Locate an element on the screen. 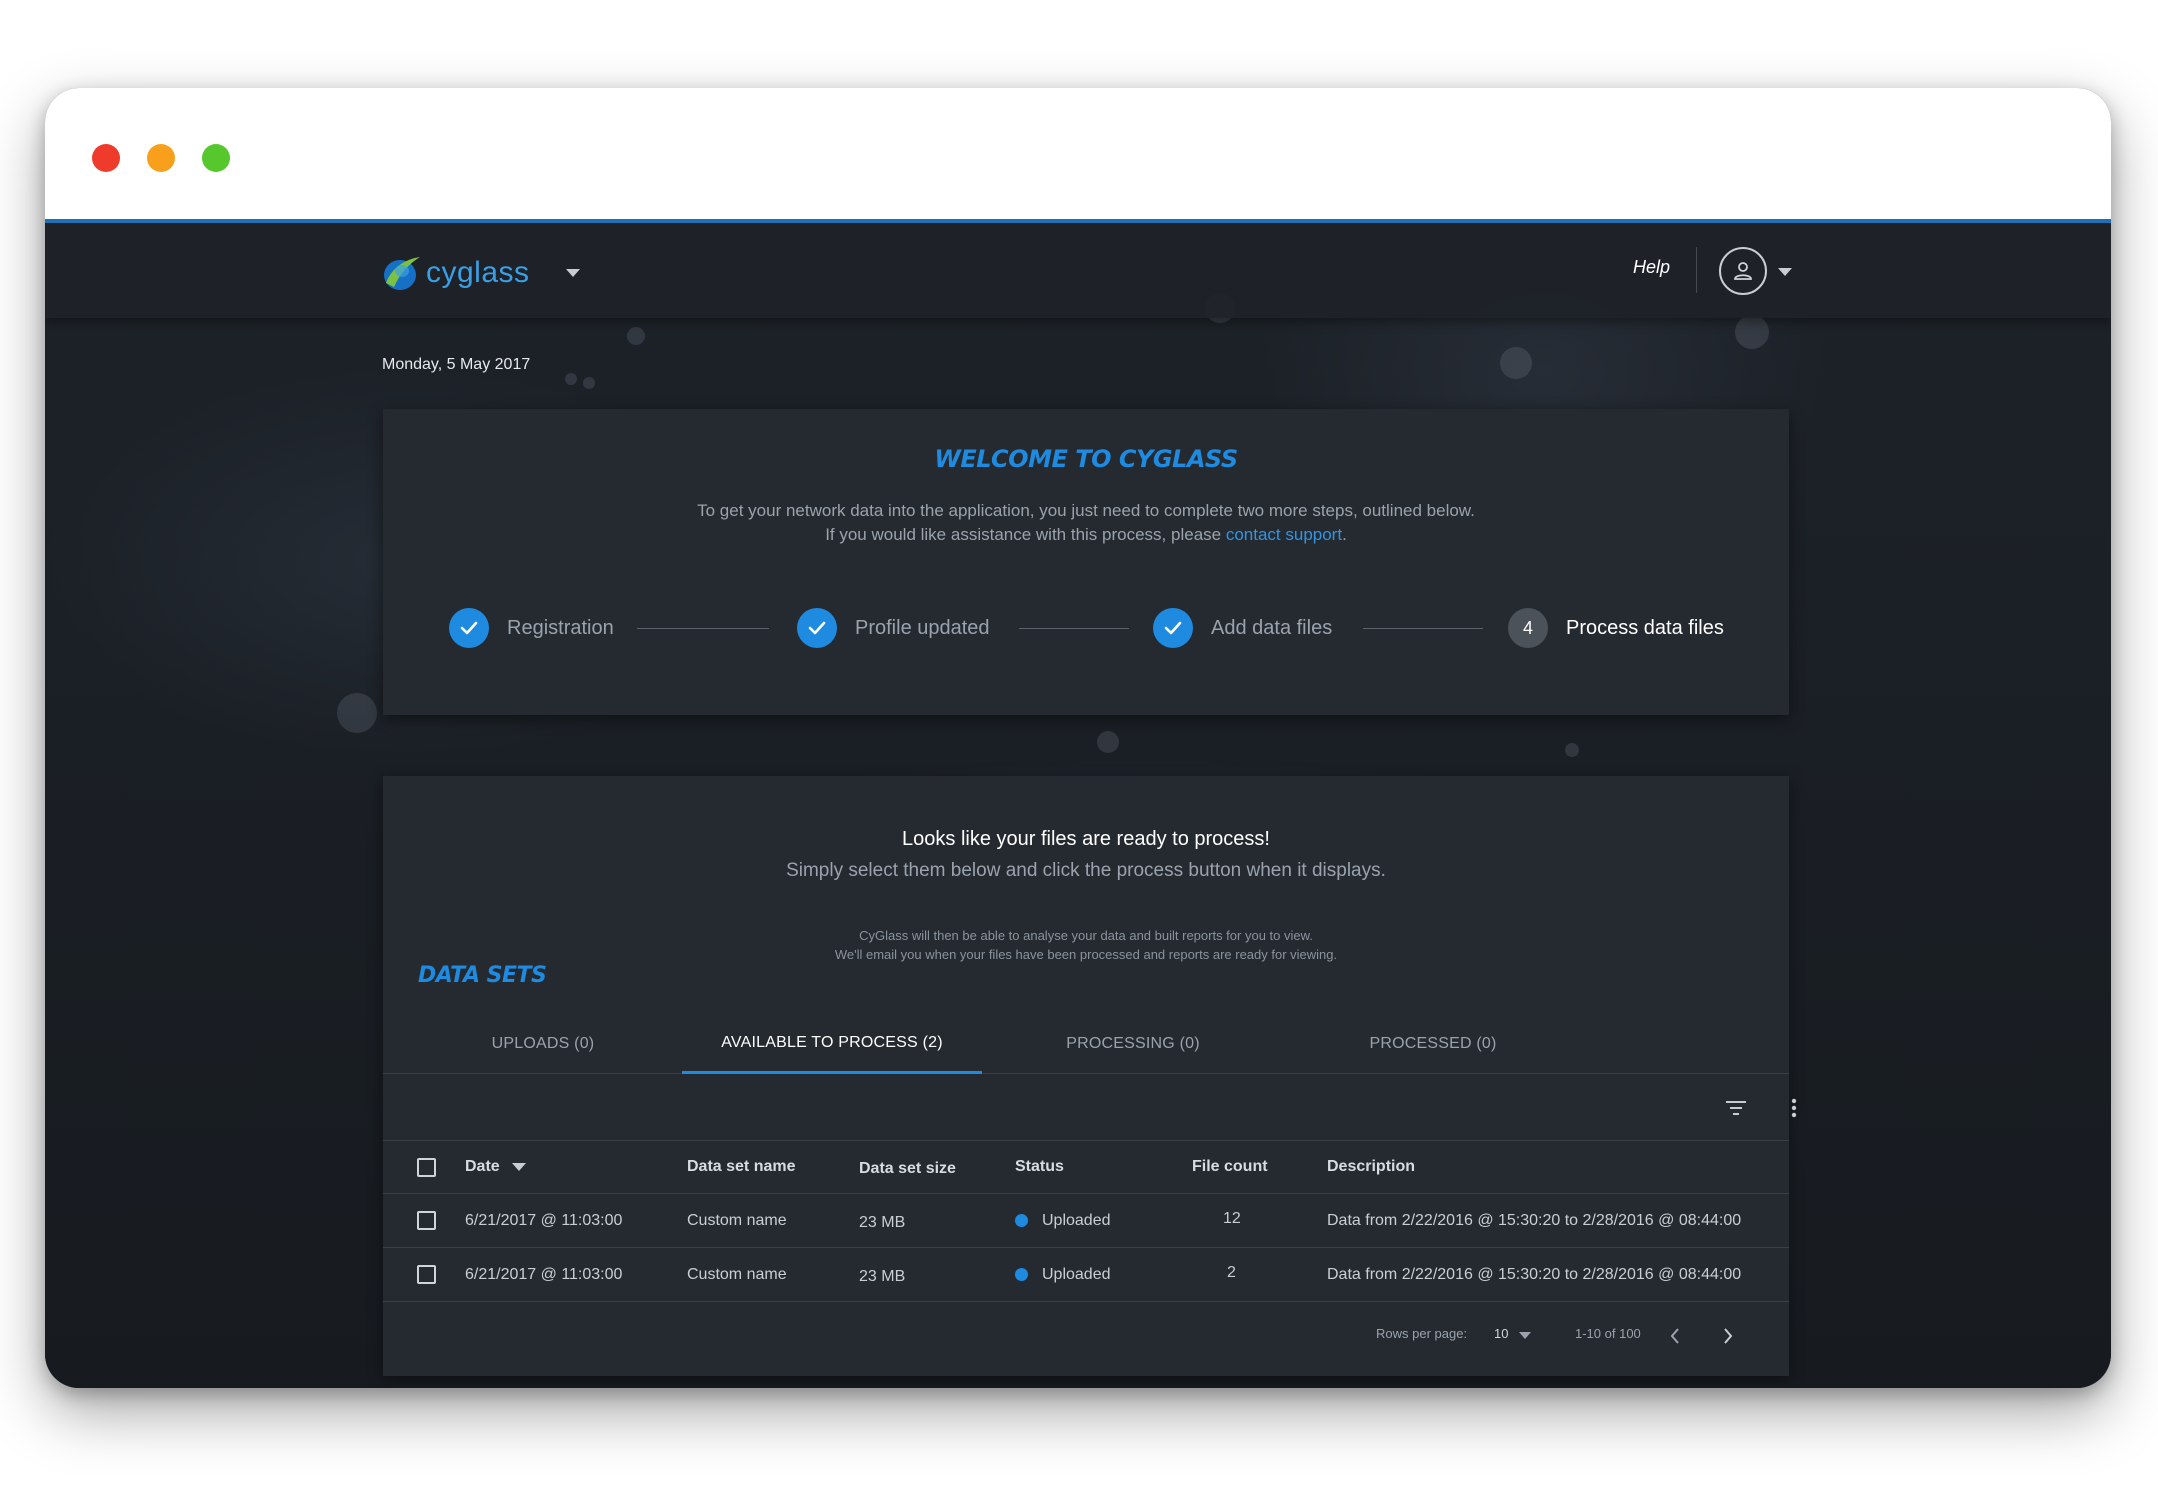 The width and height of the screenshot is (2158, 1494). logo-text: cyglass is located at coordinates (478, 272).